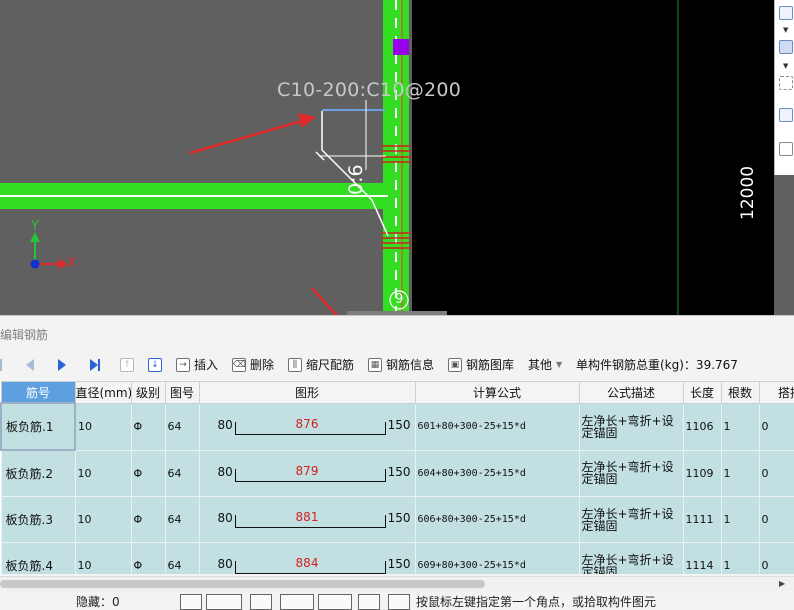 Image resolution: width=794 pixels, height=610 pixels. What do you see at coordinates (786, 115) in the screenshot?
I see `3d-cube-icon` at bounding box center [786, 115].